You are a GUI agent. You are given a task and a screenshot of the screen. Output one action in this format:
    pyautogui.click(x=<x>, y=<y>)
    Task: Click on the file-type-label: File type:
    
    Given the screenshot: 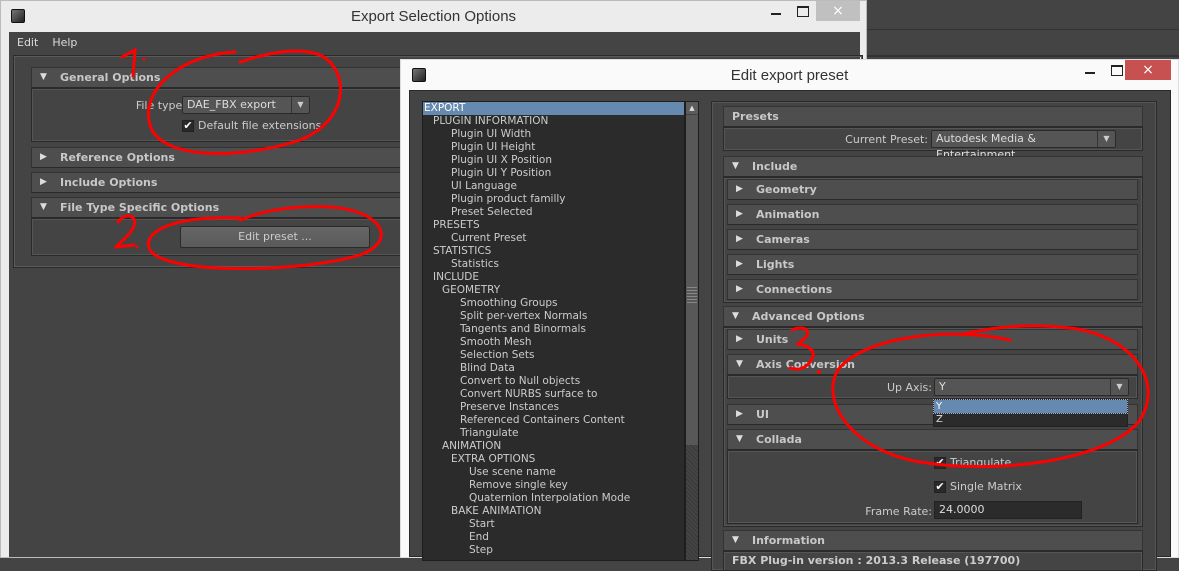 What is the action you would take?
    pyautogui.click(x=160, y=105)
    